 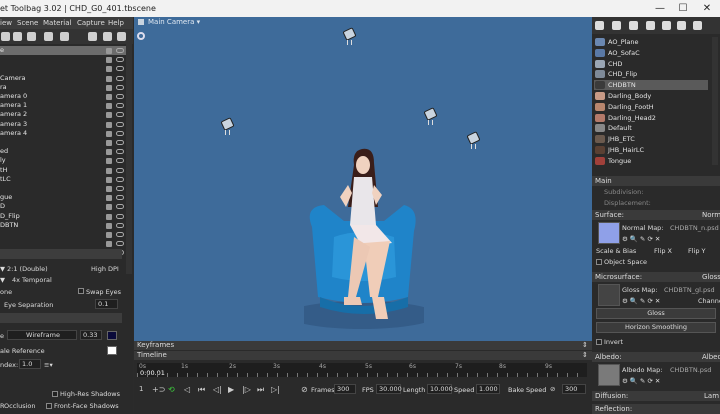 What do you see at coordinates (112, 335) in the screenshot?
I see `wireframe-color` at bounding box center [112, 335].